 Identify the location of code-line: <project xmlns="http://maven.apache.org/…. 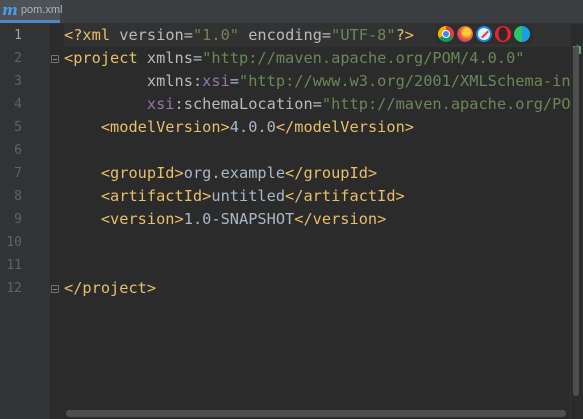
(294, 58).